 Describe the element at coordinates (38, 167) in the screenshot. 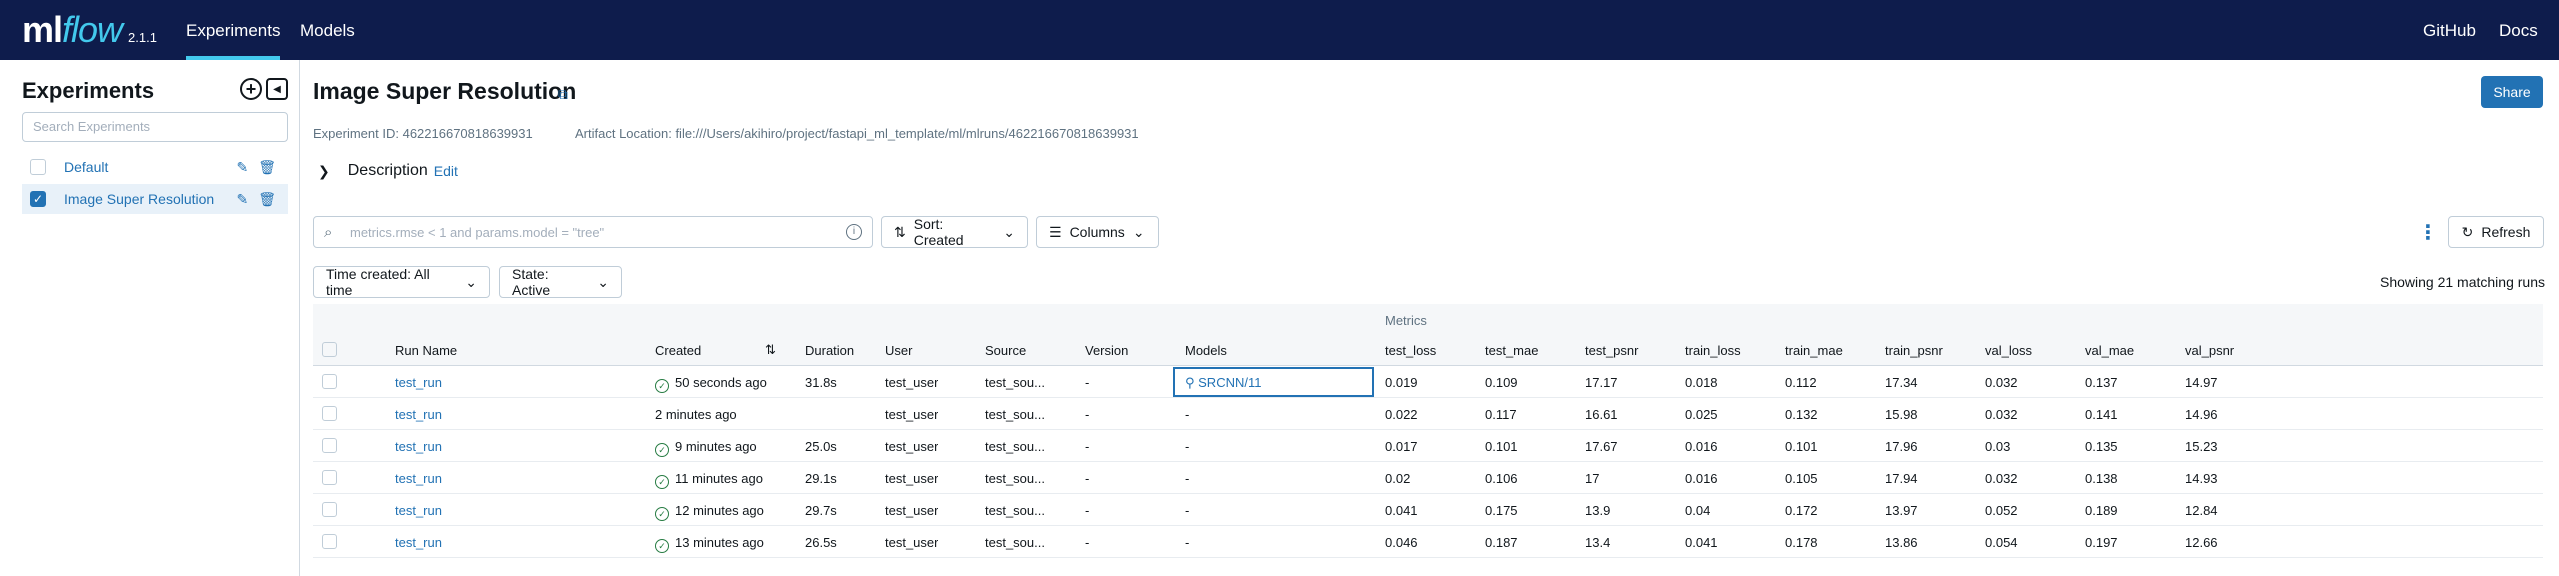

I see `experiment-checkbox` at that location.